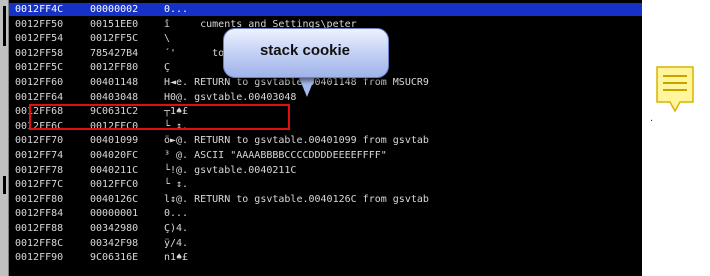  What do you see at coordinates (114, 155) in the screenshot?
I see `stack-value: 004020FC` at bounding box center [114, 155].